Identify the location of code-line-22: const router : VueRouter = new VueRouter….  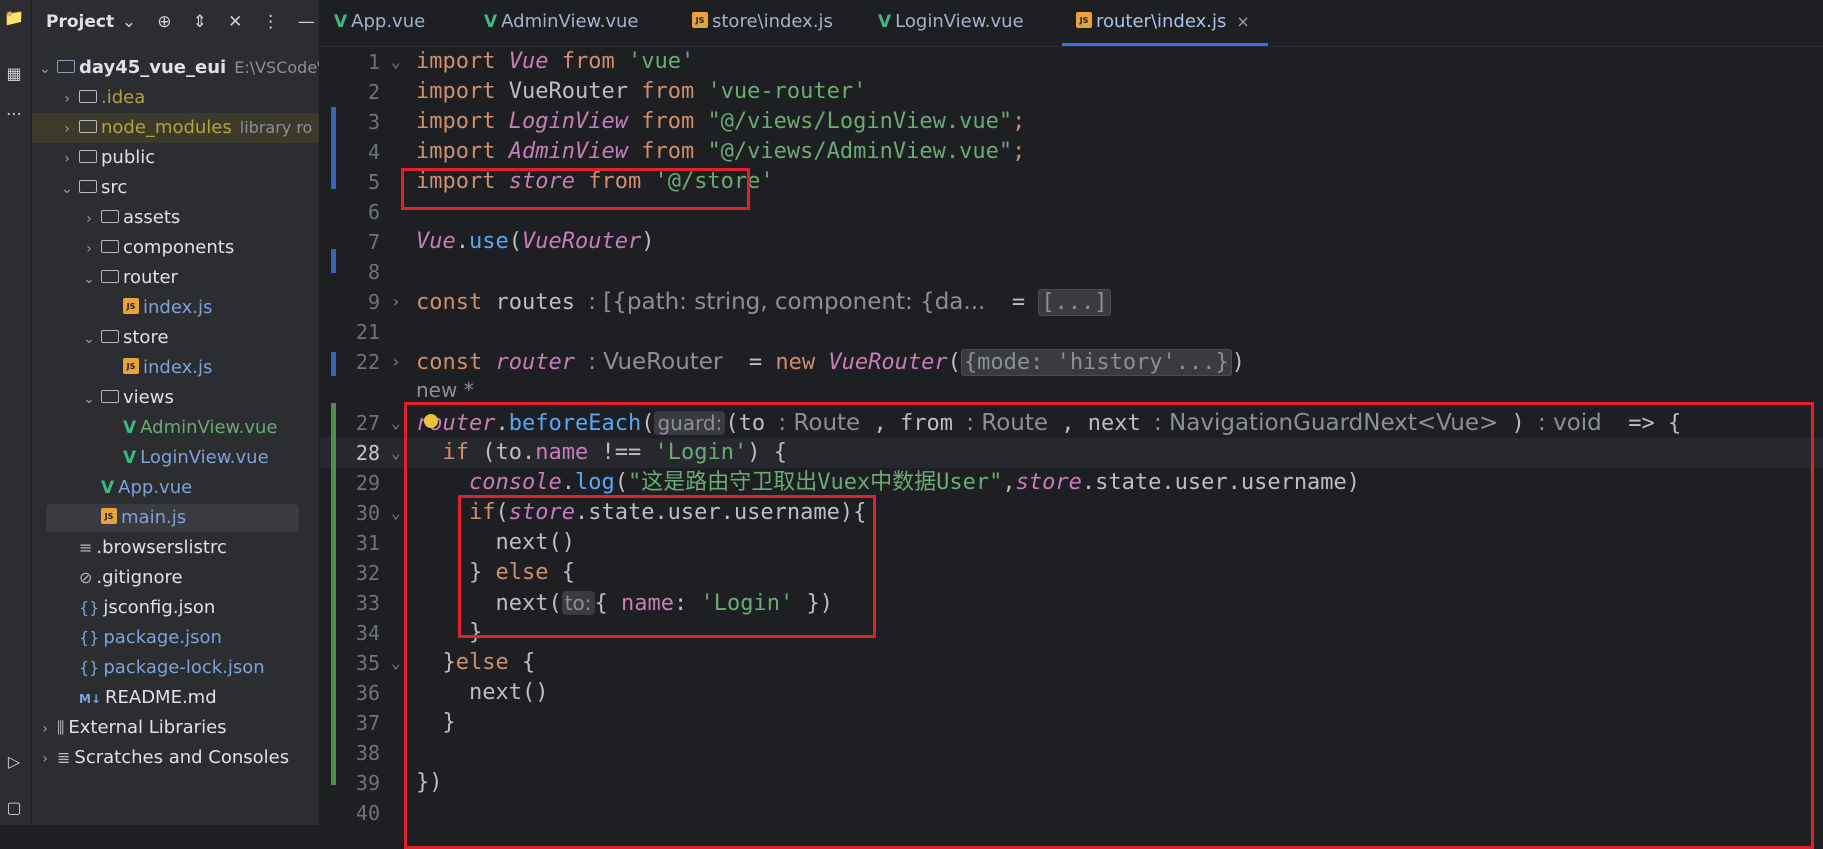
(831, 362).